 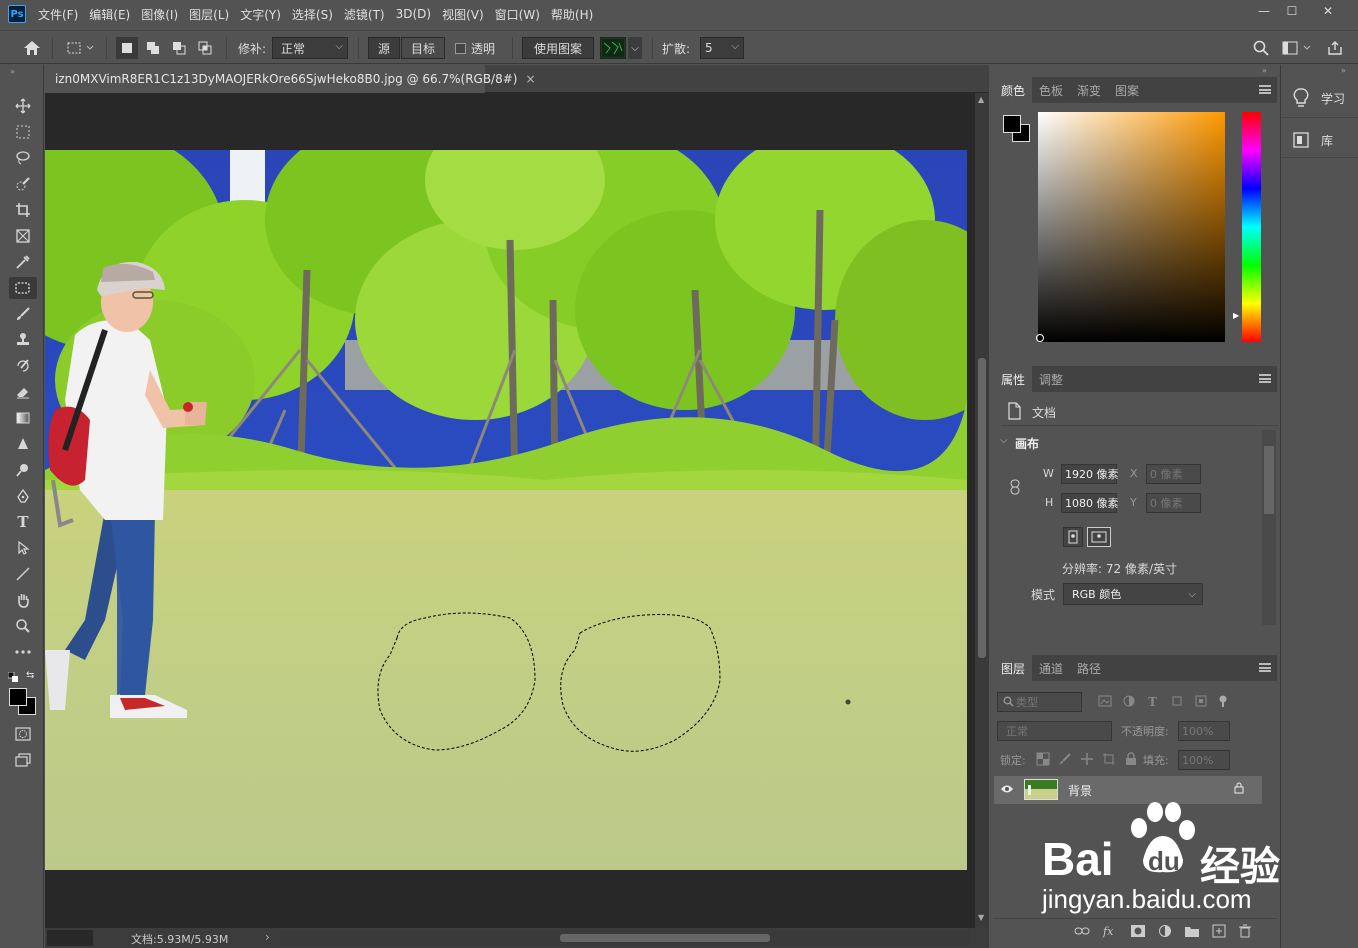 What do you see at coordinates (364, 14) in the screenshot?
I see `menu-filter: 滤镜(T)` at bounding box center [364, 14].